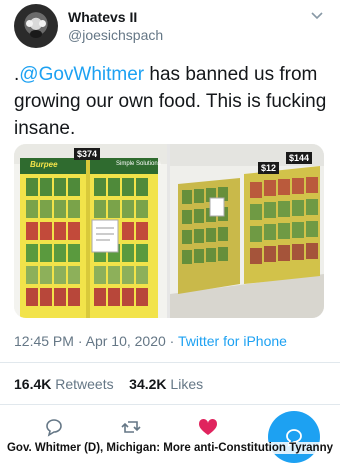 The height and width of the screenshot is (463, 340). What do you see at coordinates (299, 158) in the screenshot?
I see `price-tag: $144` at bounding box center [299, 158].